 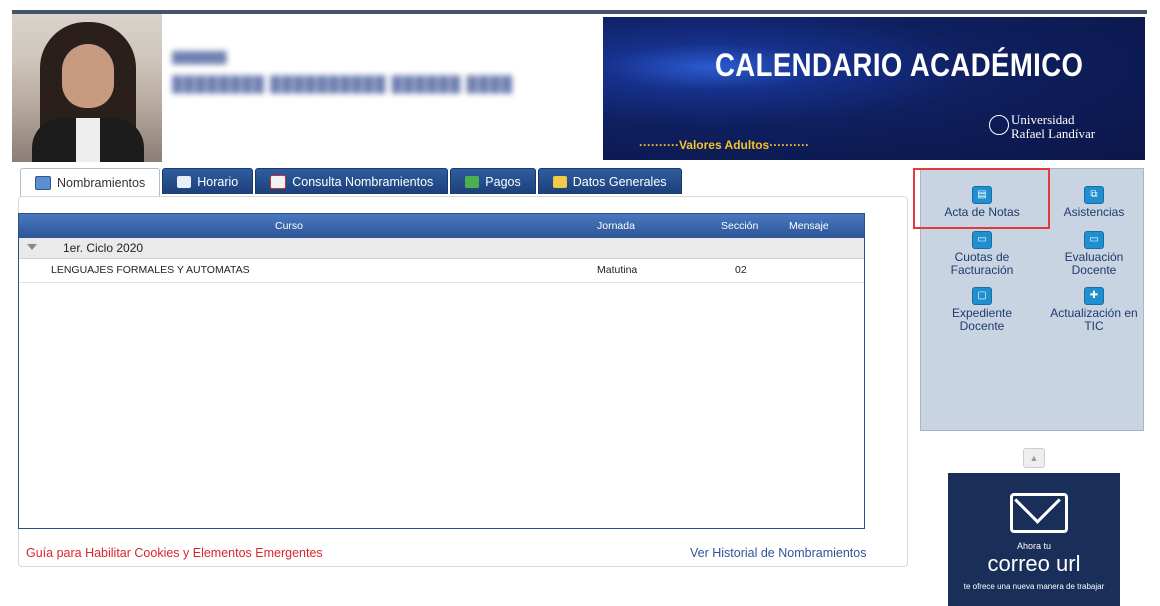 What do you see at coordinates (101, 182) in the screenshot?
I see `tab-label: Nombramientos` at bounding box center [101, 182].